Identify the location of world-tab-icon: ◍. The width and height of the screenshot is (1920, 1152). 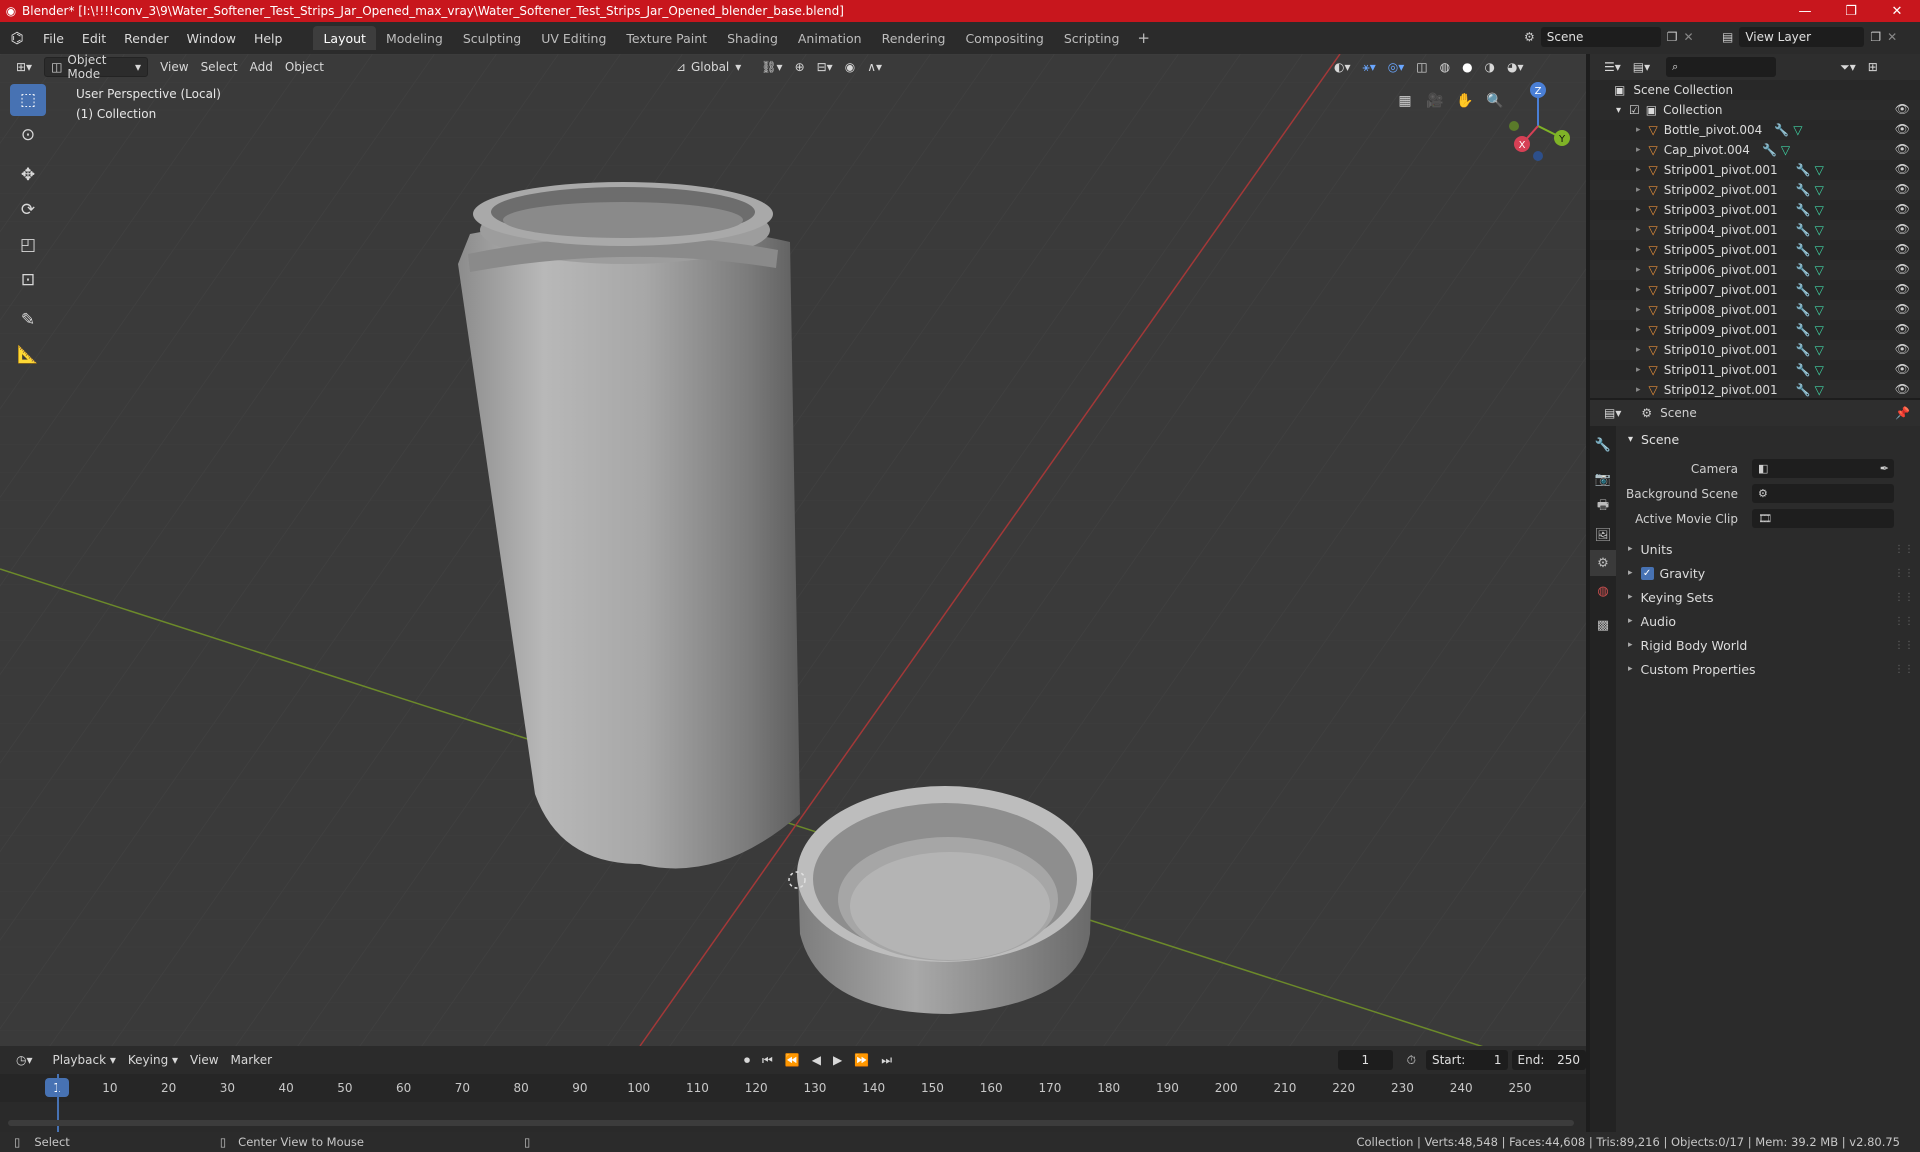
(1603, 591).